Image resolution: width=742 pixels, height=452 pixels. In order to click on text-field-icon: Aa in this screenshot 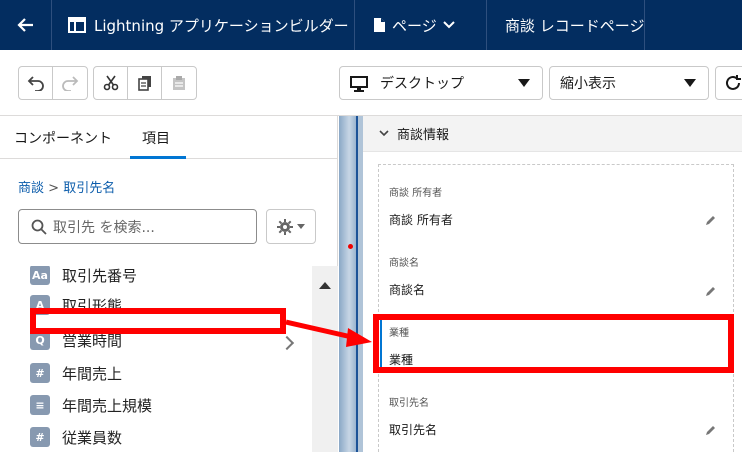, I will do `click(40, 275)`.